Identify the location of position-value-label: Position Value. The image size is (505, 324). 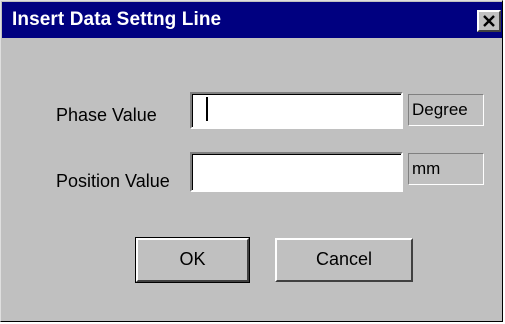
(113, 181).